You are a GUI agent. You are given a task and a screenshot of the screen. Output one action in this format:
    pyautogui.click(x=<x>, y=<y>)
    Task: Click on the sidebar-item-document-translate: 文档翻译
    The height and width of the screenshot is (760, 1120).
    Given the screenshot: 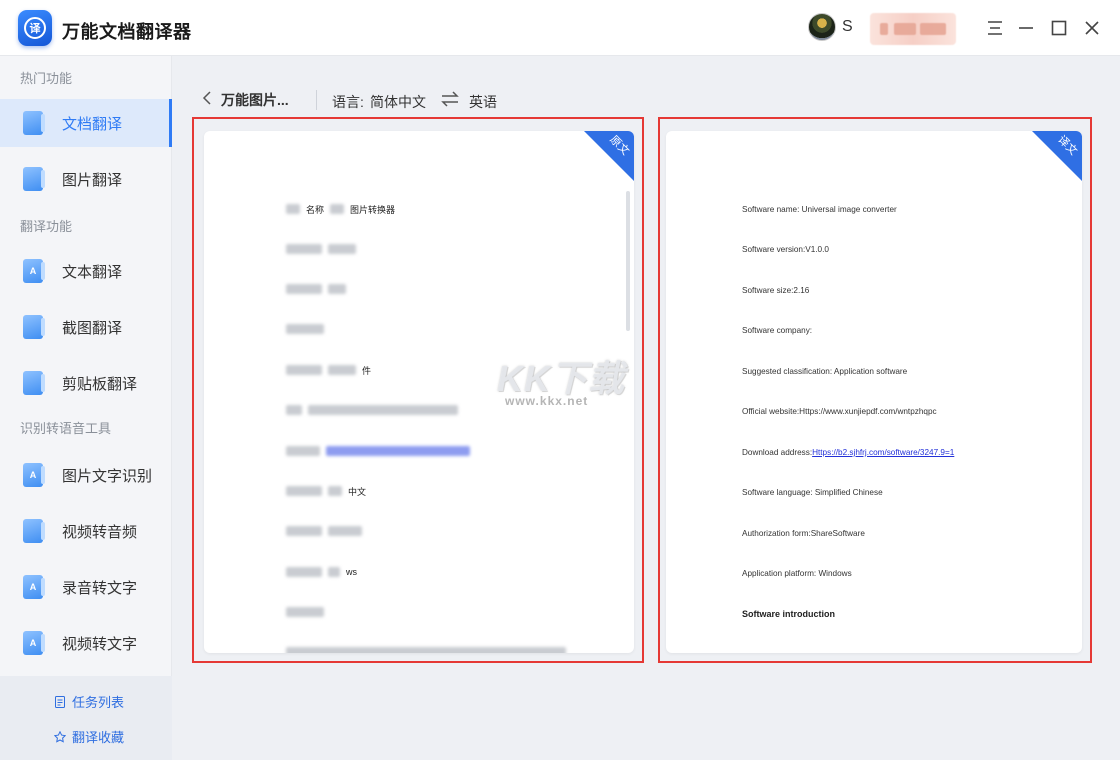 What is the action you would take?
    pyautogui.click(x=86, y=123)
    